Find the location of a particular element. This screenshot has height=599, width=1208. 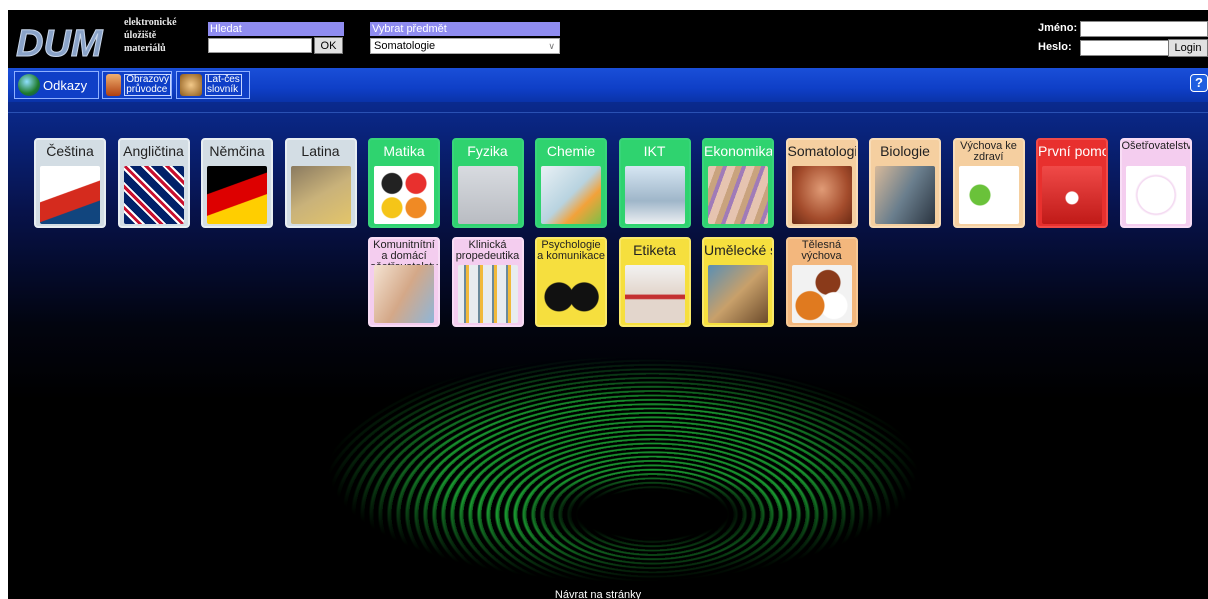

subject-tile: Komunitnítní a domácí ošetřovatelství is located at coordinates (404, 282).